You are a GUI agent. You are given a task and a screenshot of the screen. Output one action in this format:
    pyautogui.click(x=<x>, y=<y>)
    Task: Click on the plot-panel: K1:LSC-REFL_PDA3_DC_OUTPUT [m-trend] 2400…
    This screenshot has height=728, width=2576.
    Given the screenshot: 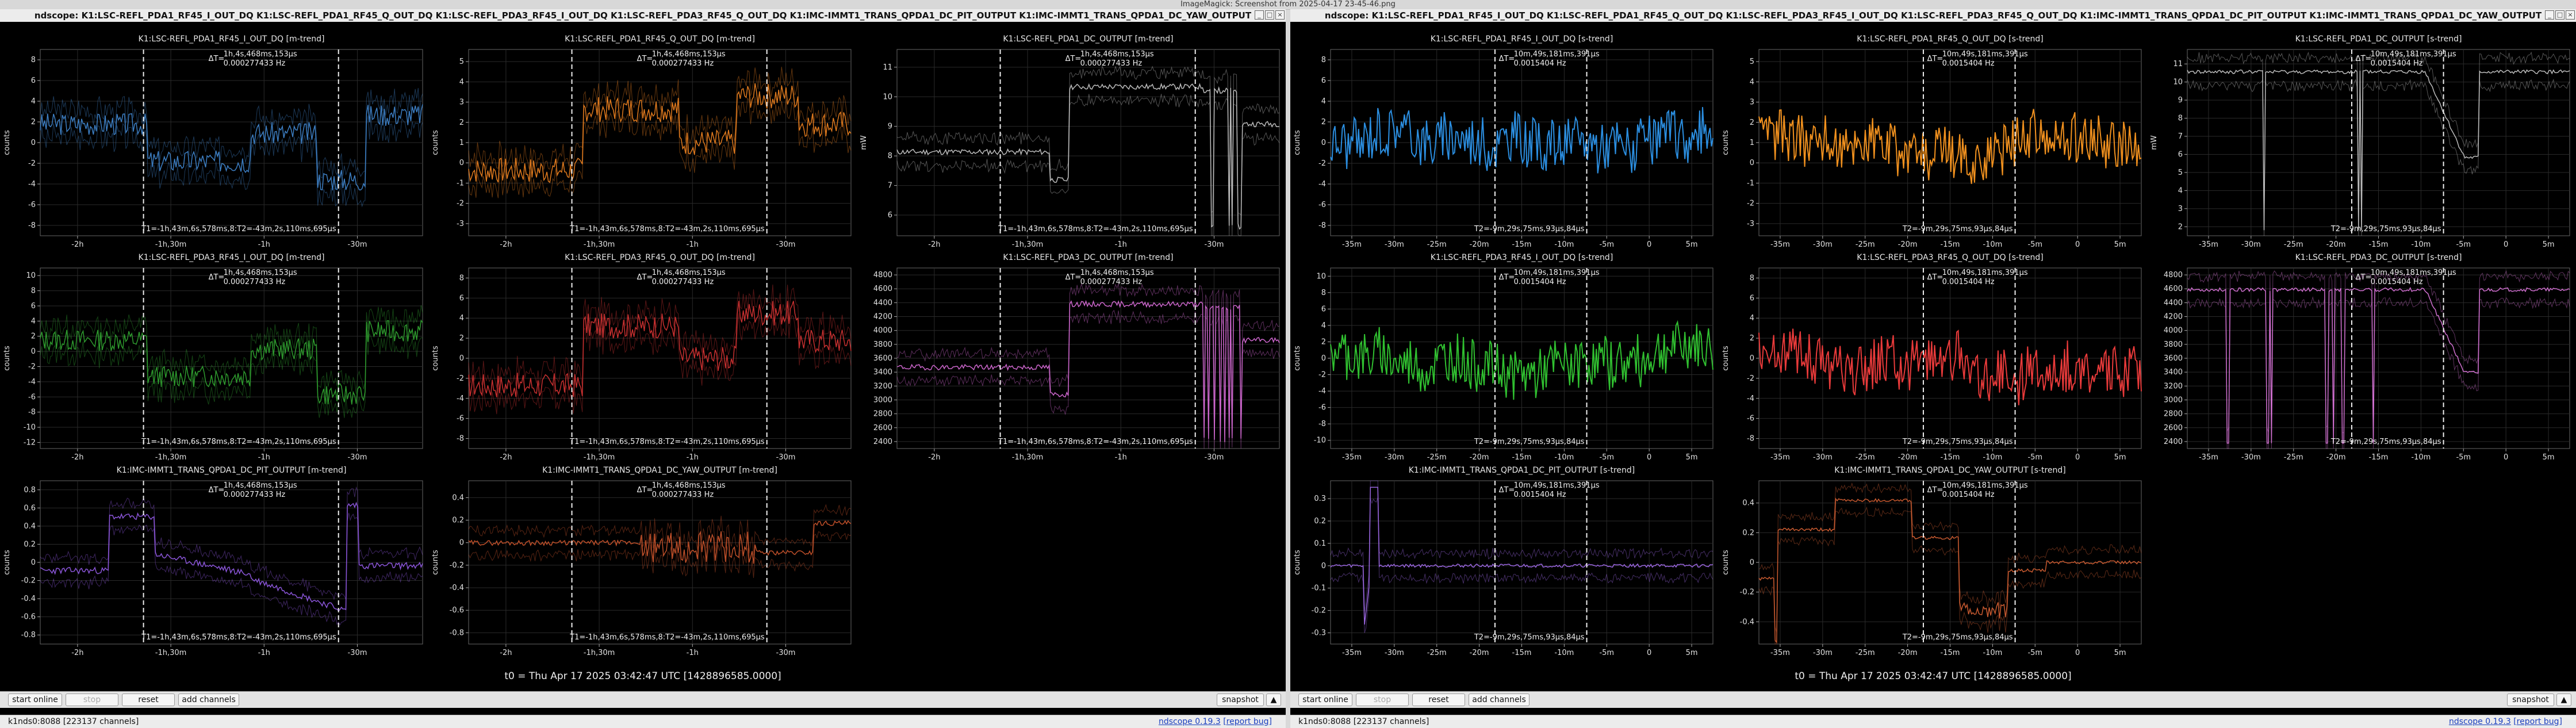 What is the action you would take?
    pyautogui.click(x=1071, y=357)
    